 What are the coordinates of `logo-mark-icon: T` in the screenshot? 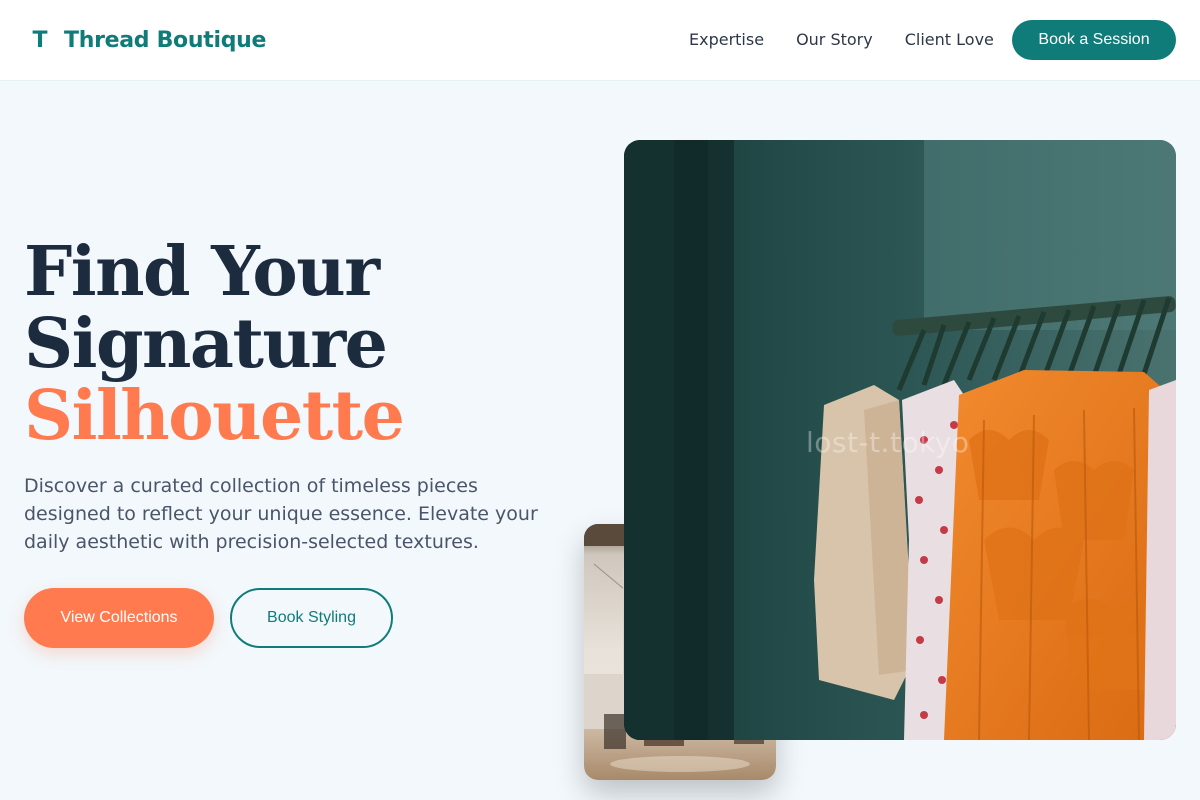 It's located at (40, 40).